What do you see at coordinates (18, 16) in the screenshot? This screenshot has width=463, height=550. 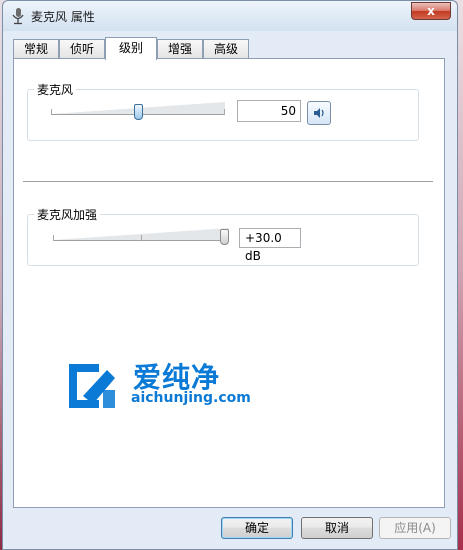 I see `microphone-icon` at bounding box center [18, 16].